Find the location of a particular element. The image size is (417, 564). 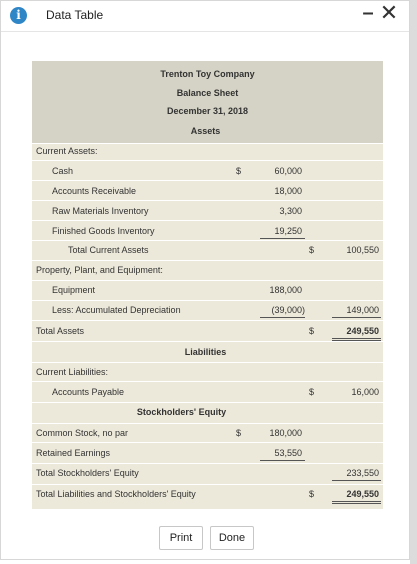

liabilities-header: Liabilities is located at coordinates (205, 352).